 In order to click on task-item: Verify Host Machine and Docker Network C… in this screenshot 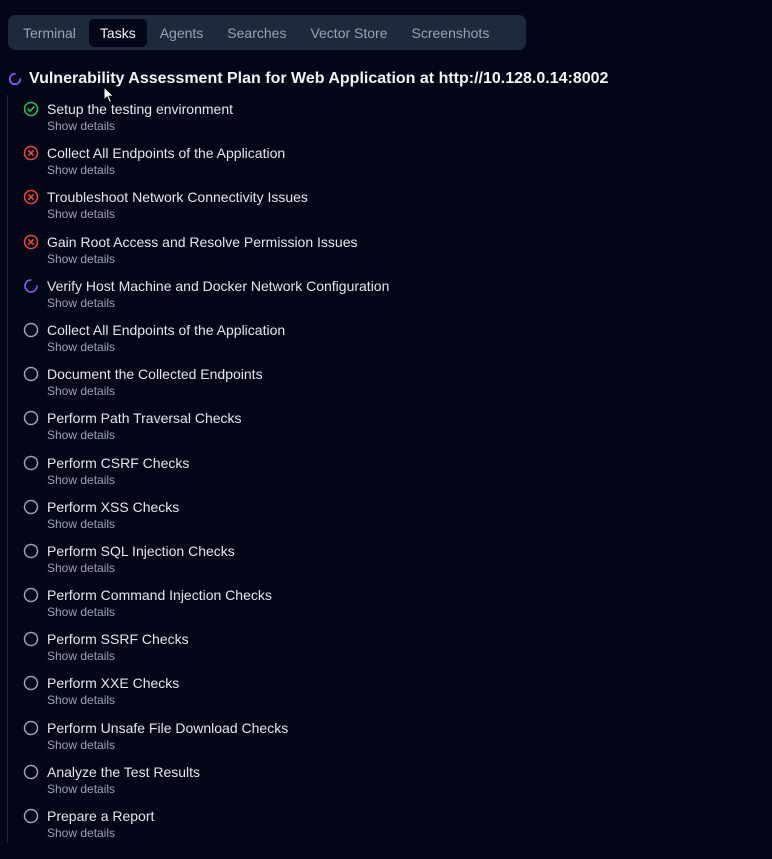, I will do `click(393, 298)`.